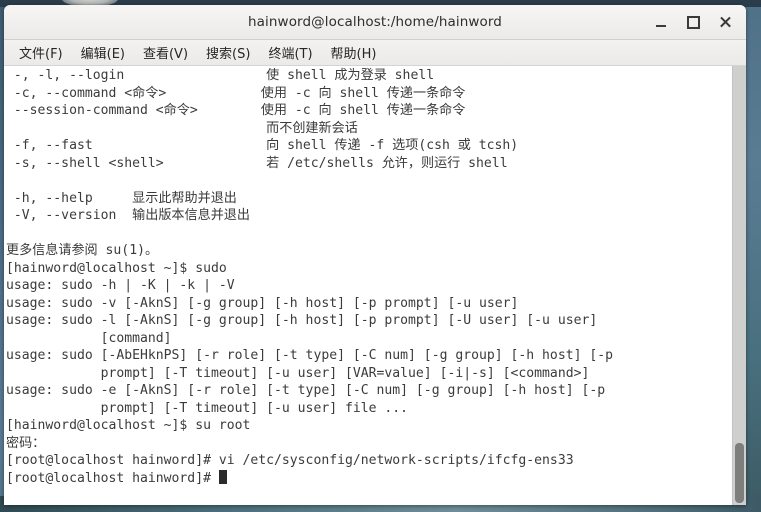 The image size is (761, 512). I want to click on terminal-line: usage: sudo -h | -K | -k | -V, so click(120, 285).